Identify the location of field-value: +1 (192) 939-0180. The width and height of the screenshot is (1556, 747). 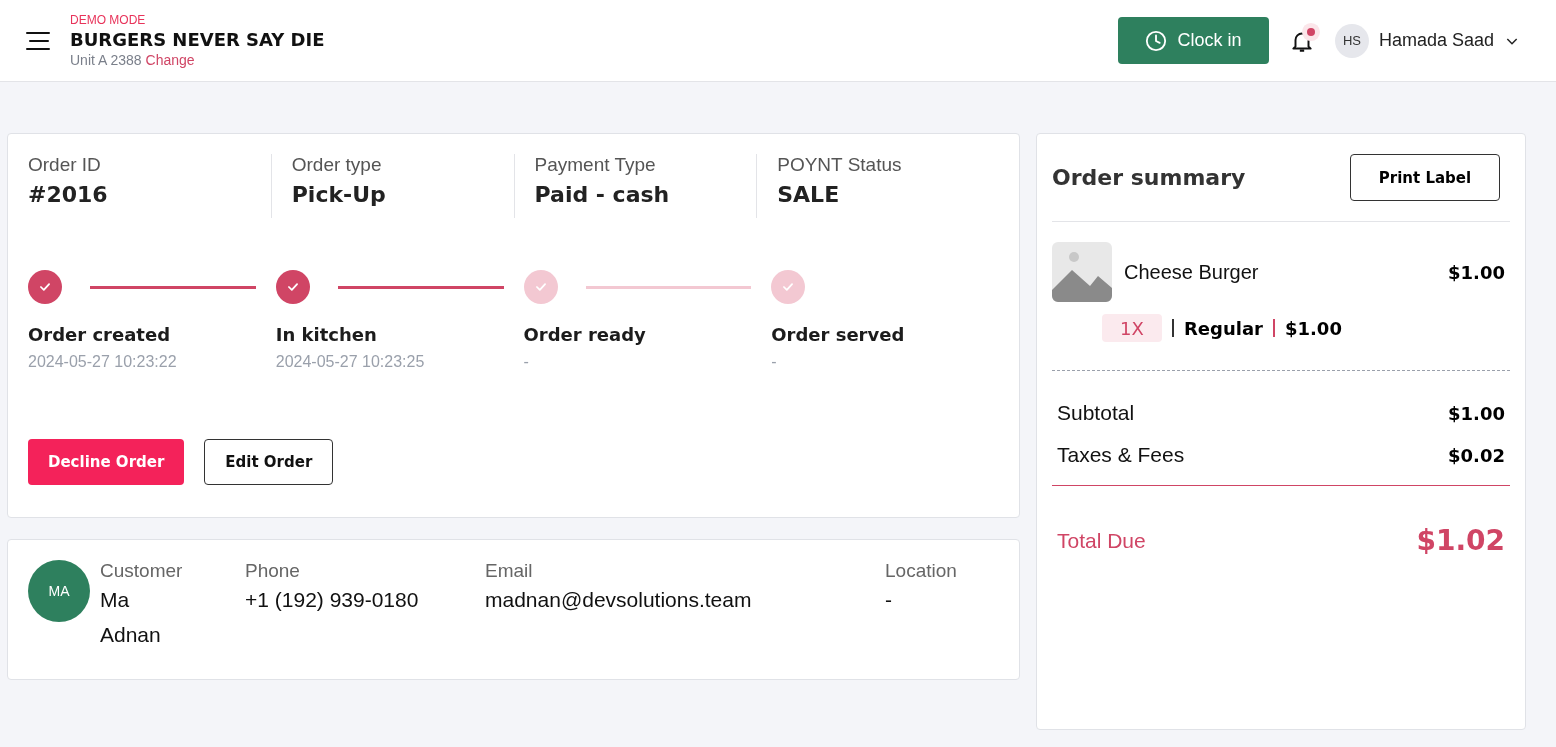
(332, 600).